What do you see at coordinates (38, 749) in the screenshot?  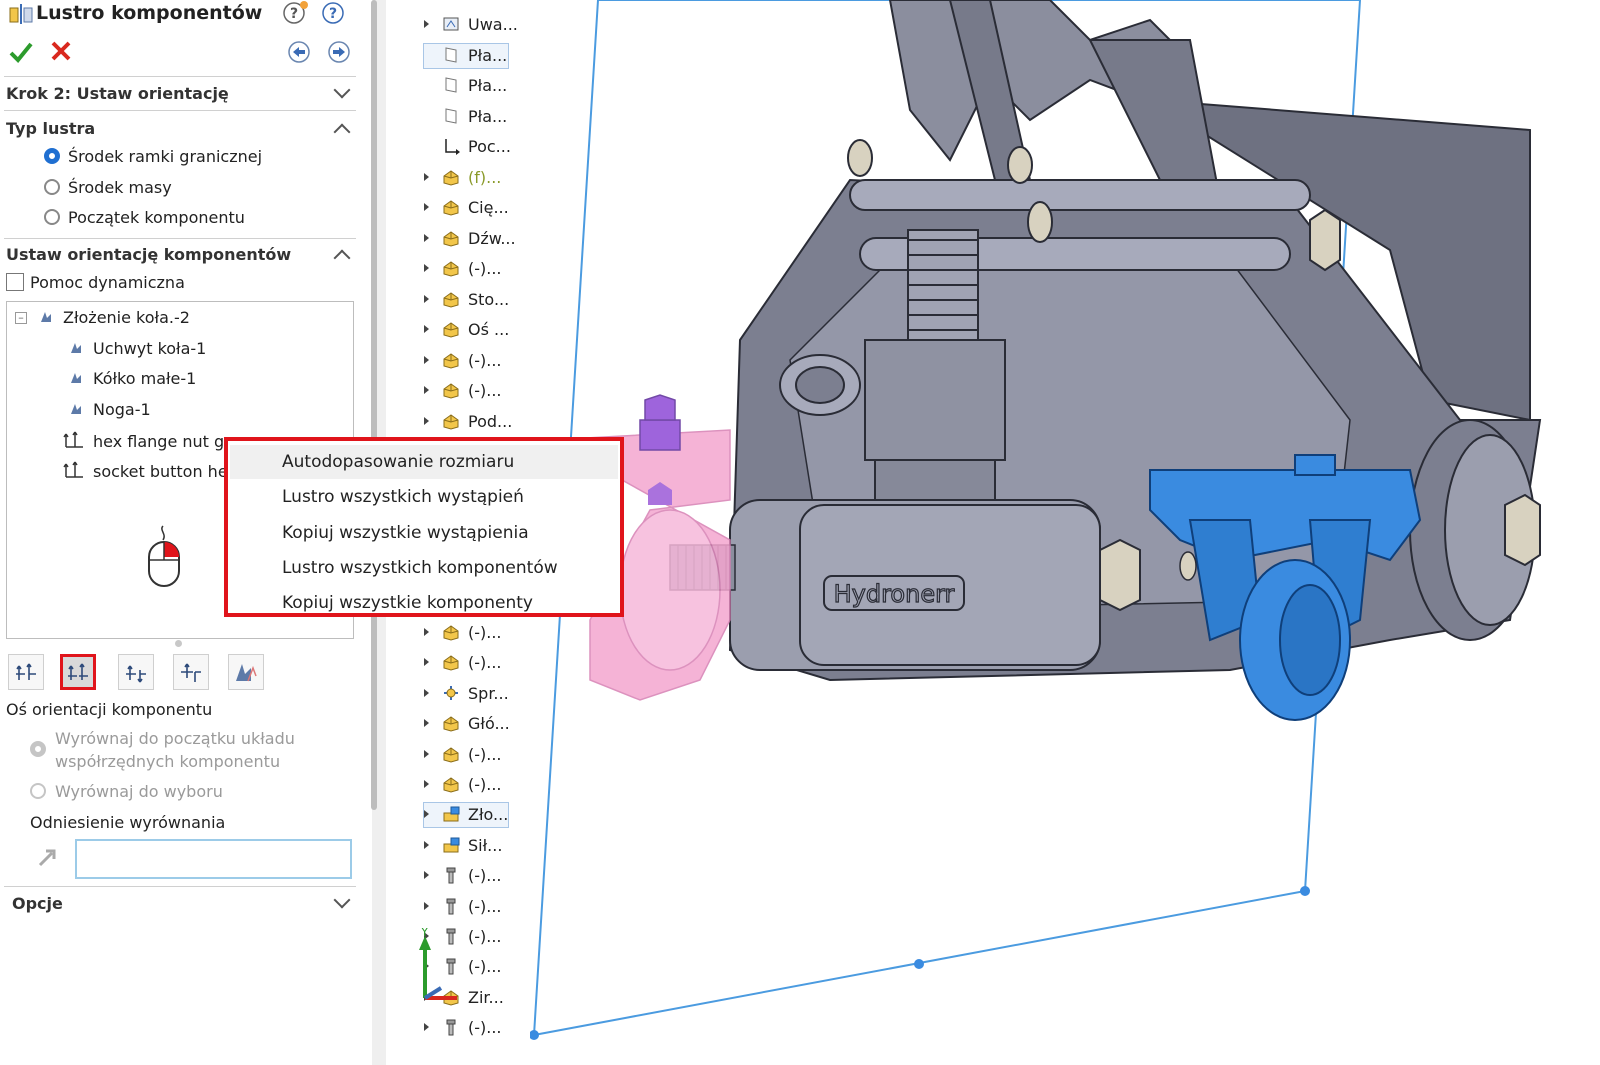 I see `radio-align-origin` at bounding box center [38, 749].